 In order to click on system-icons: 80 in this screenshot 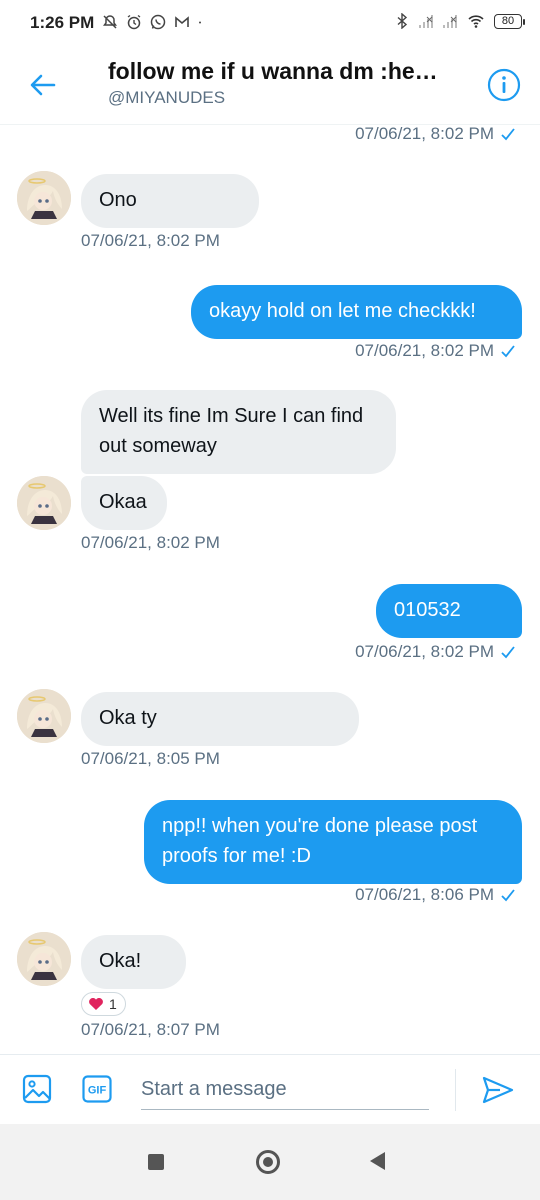, I will do `click(459, 21)`.